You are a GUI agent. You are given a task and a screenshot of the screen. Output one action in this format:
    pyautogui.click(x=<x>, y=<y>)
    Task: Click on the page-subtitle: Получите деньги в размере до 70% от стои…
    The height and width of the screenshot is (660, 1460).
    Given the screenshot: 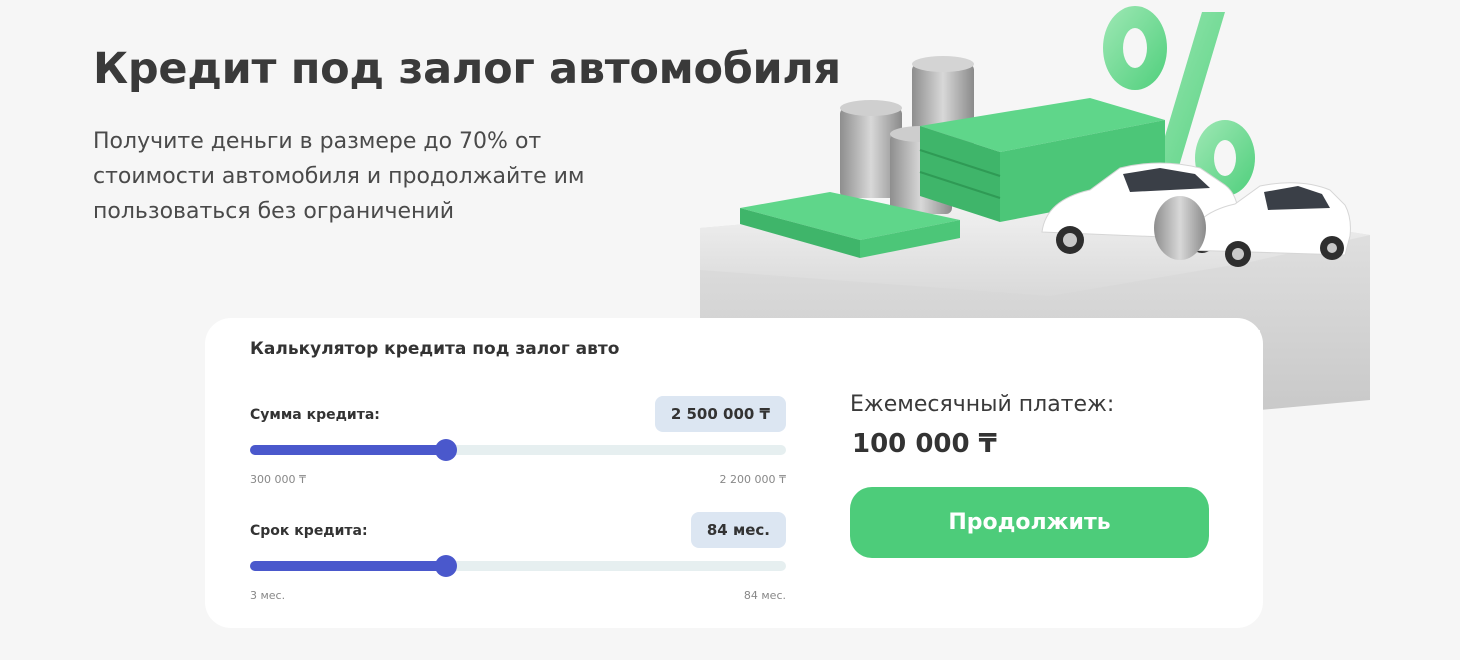 What is the action you would take?
    pyautogui.click(x=339, y=176)
    